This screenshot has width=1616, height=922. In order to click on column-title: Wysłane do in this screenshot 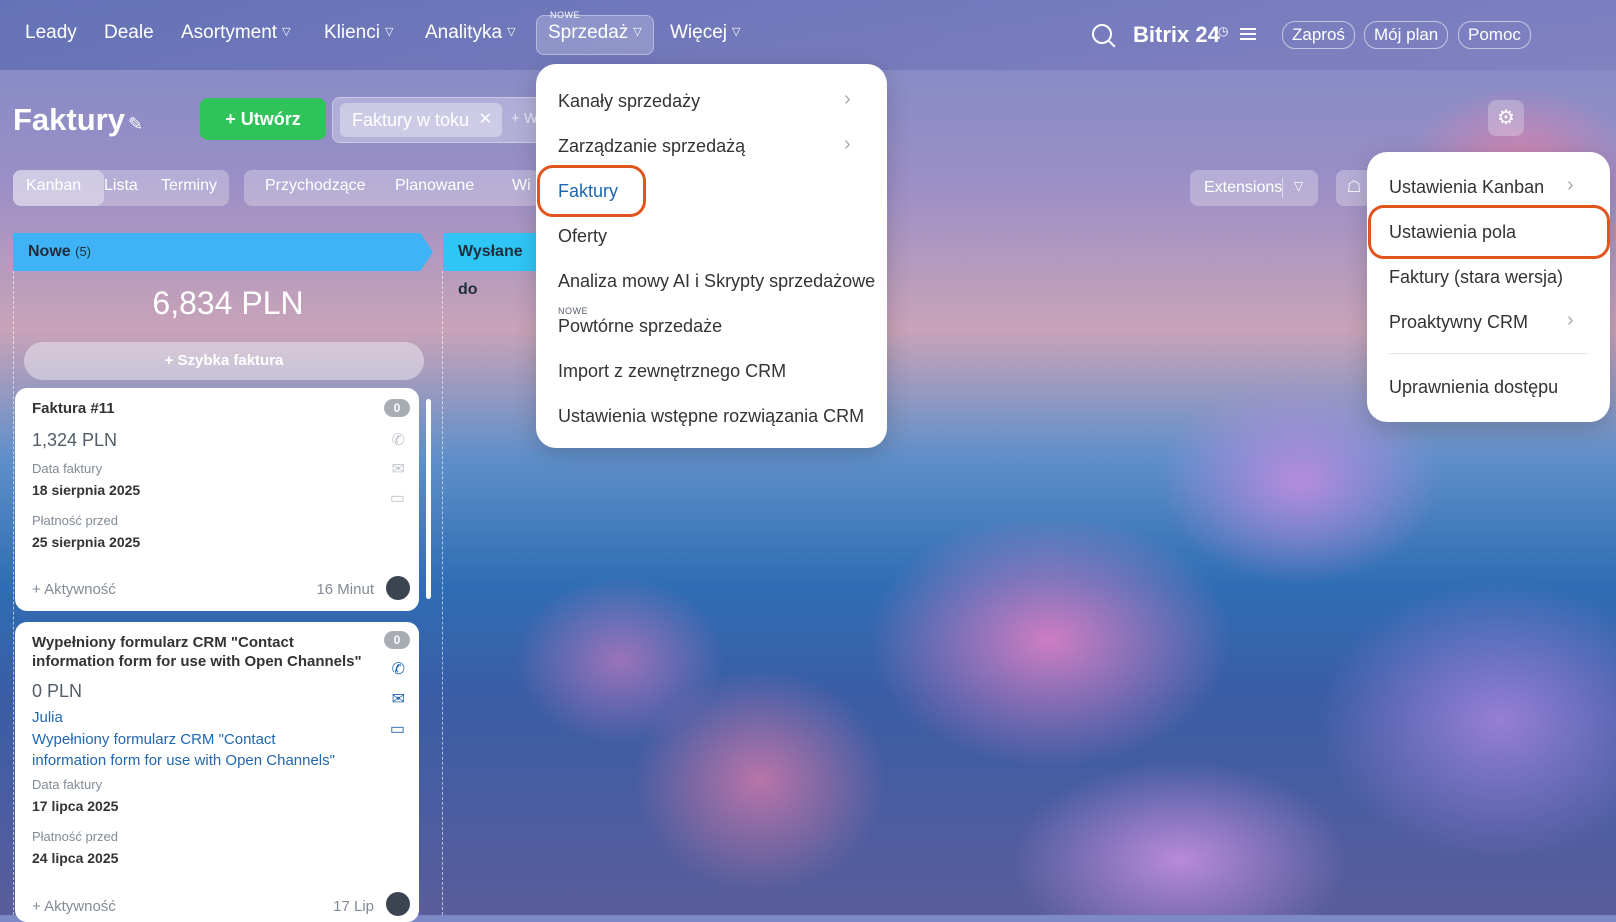, I will do `click(490, 270)`.